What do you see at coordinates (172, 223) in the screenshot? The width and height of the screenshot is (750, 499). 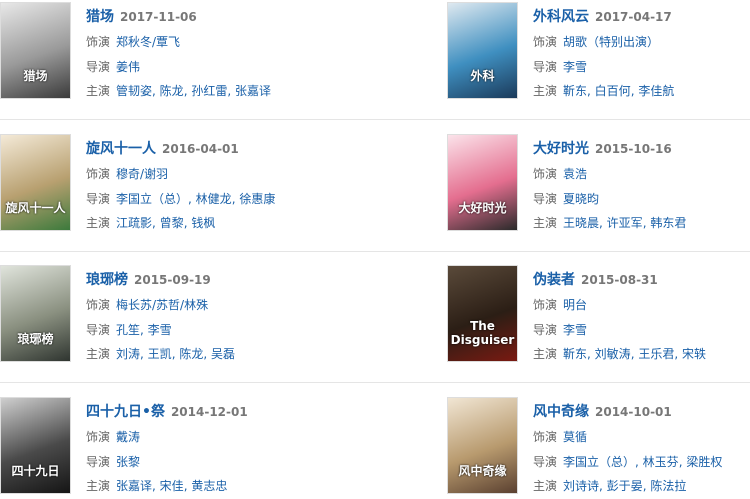 I see `cast-link: 曾黎` at bounding box center [172, 223].